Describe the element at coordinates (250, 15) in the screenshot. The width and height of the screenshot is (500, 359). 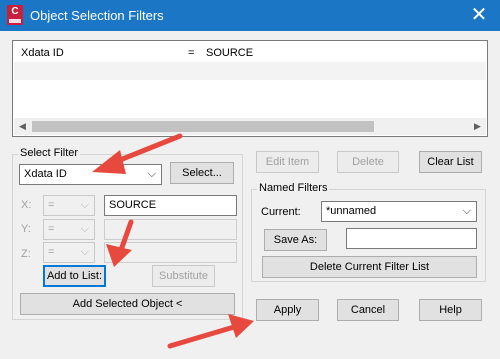
I see `title-bar: C Object Selection Filters ✕` at that location.